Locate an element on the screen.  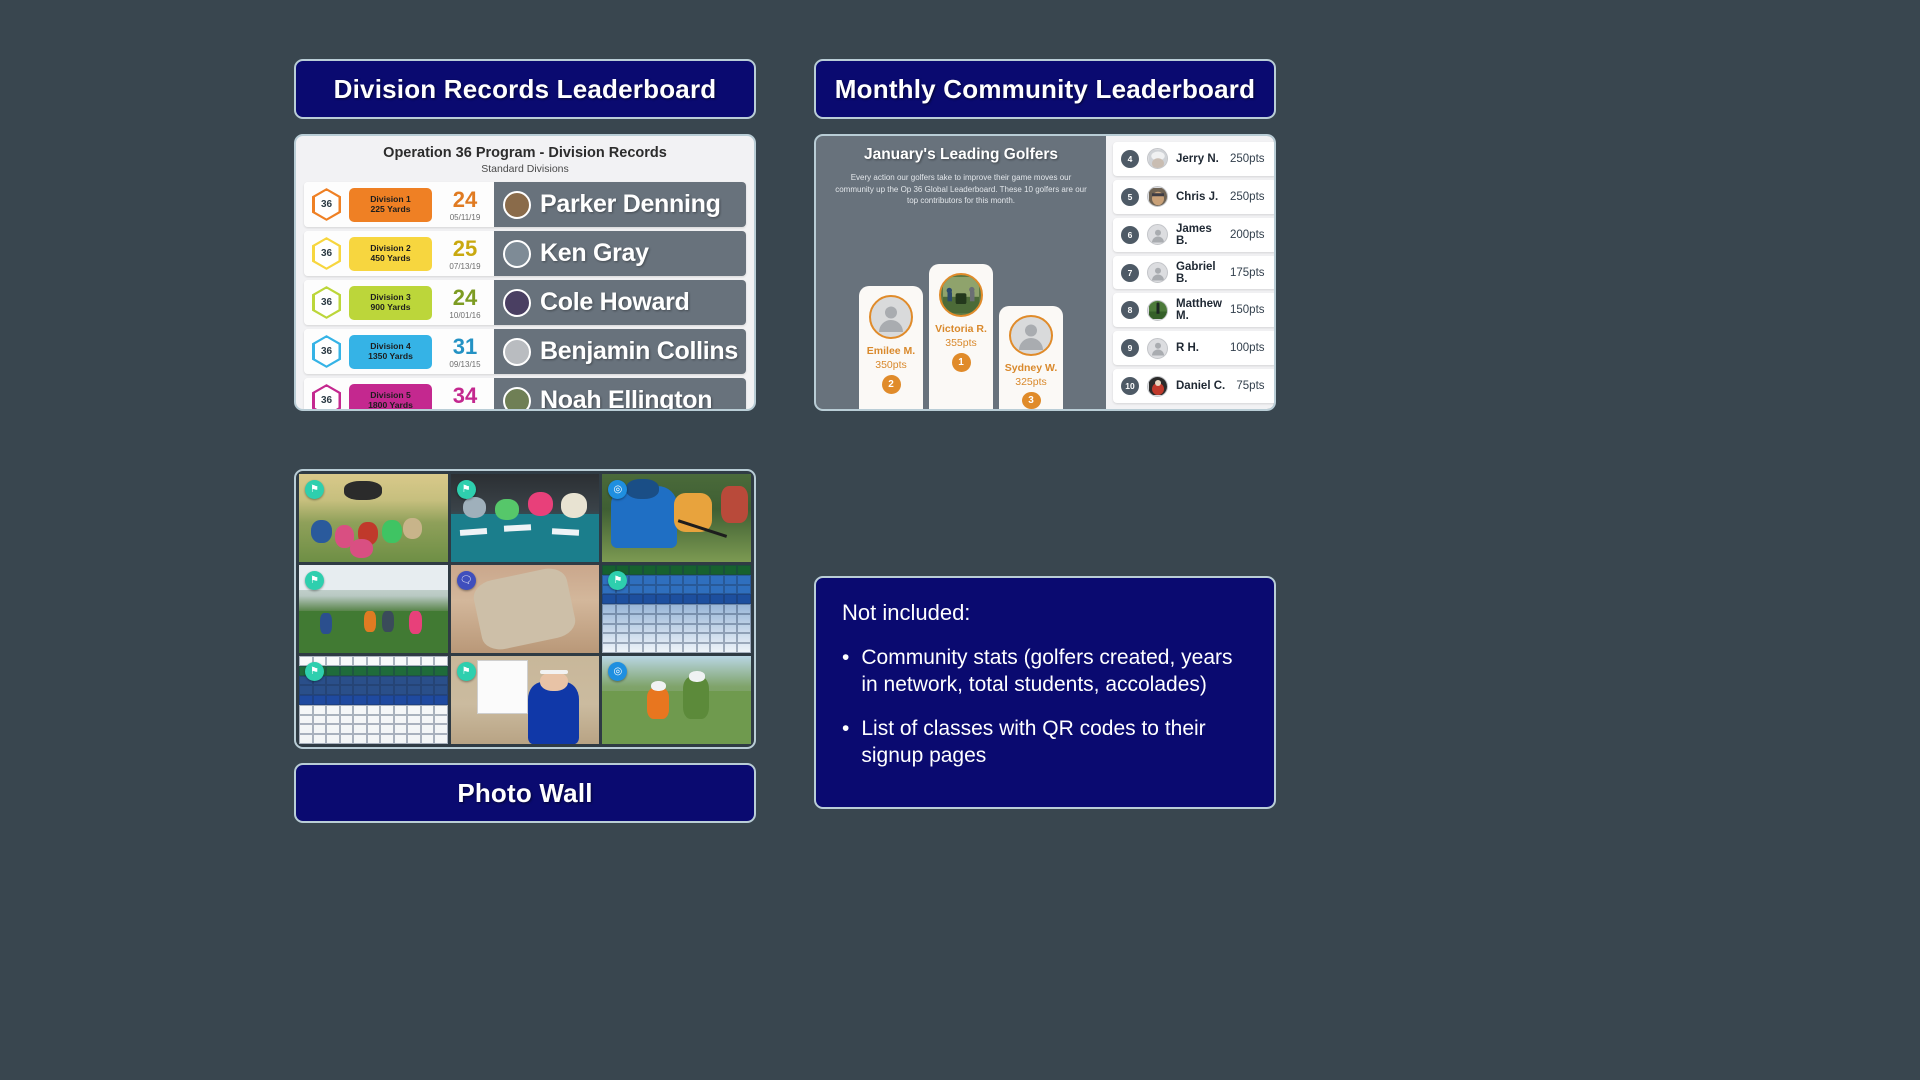
photo-wall-grid: ⚑ ⚑ ◎ ⚑ 🗨 ⚑ ⚑ ⚑ ◎ is located at coordinates (525, 609).